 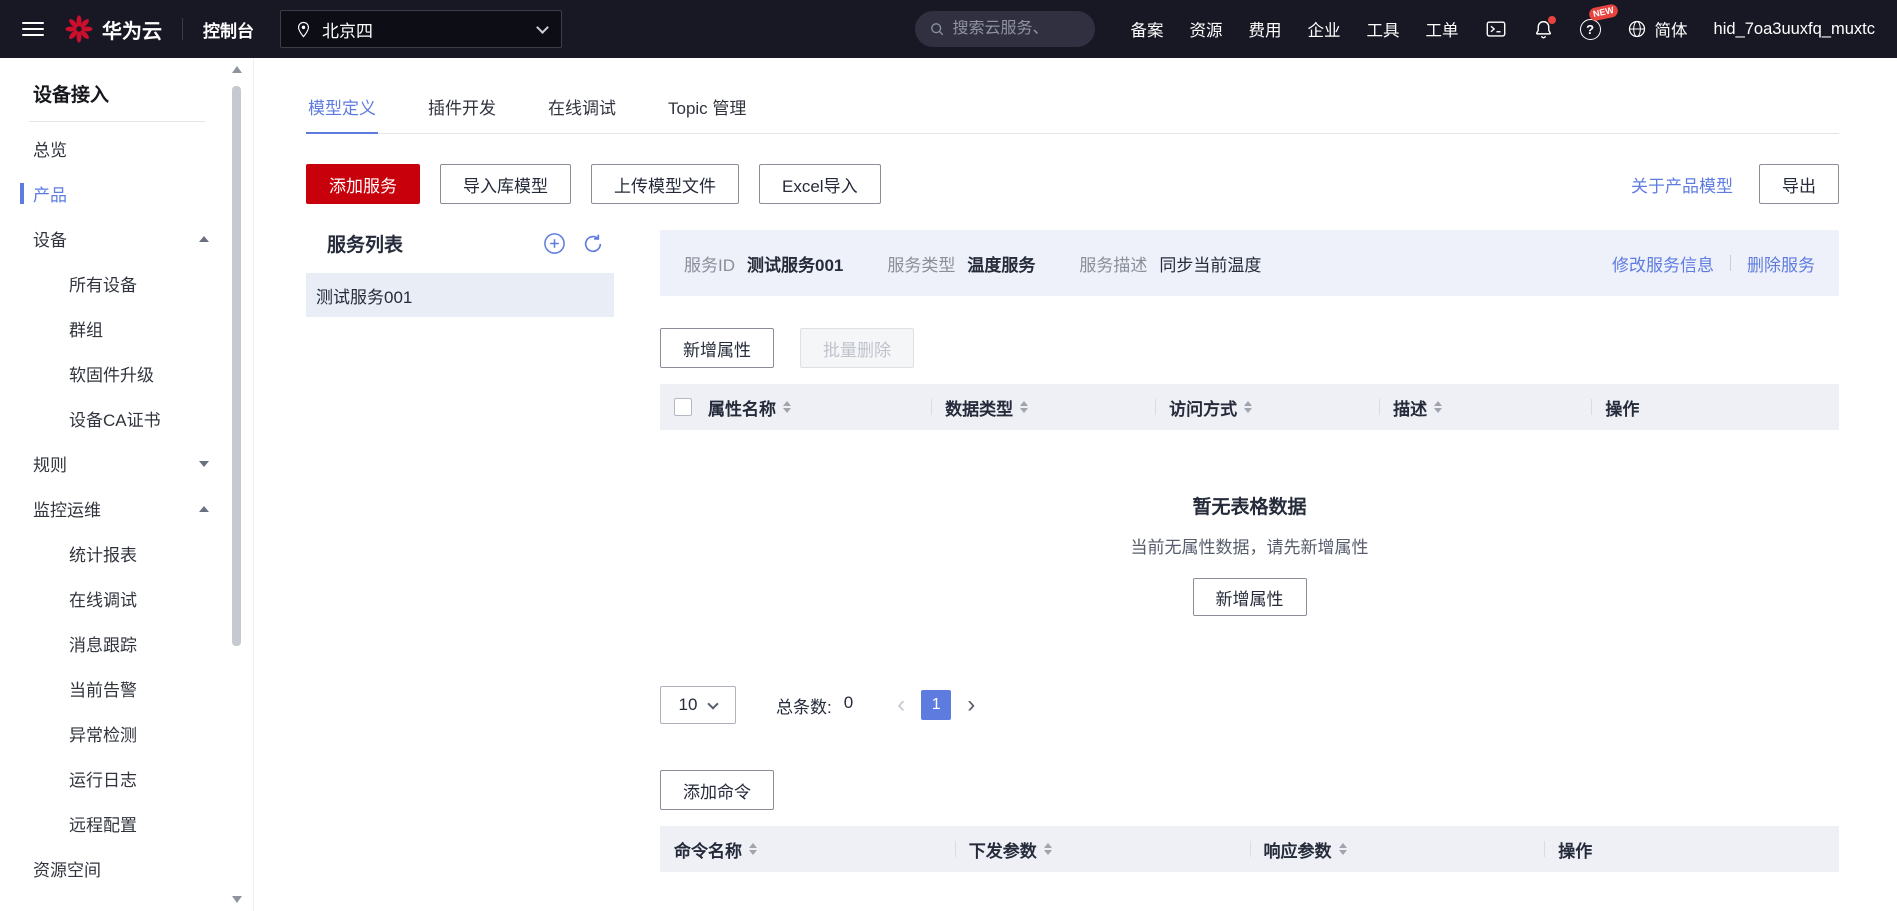 What do you see at coordinates (1603, 12) in the screenshot?
I see `new-badge: NEW` at bounding box center [1603, 12].